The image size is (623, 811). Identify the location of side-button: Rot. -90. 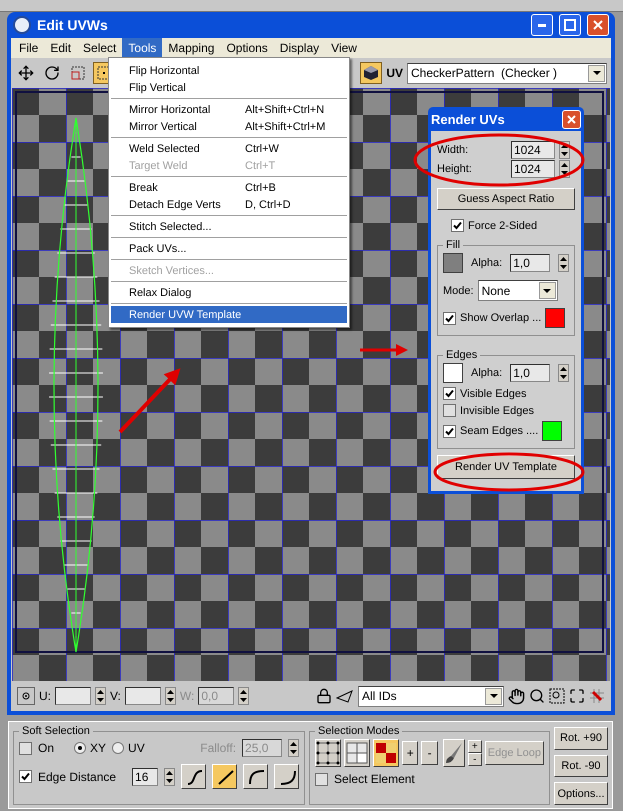
(581, 766).